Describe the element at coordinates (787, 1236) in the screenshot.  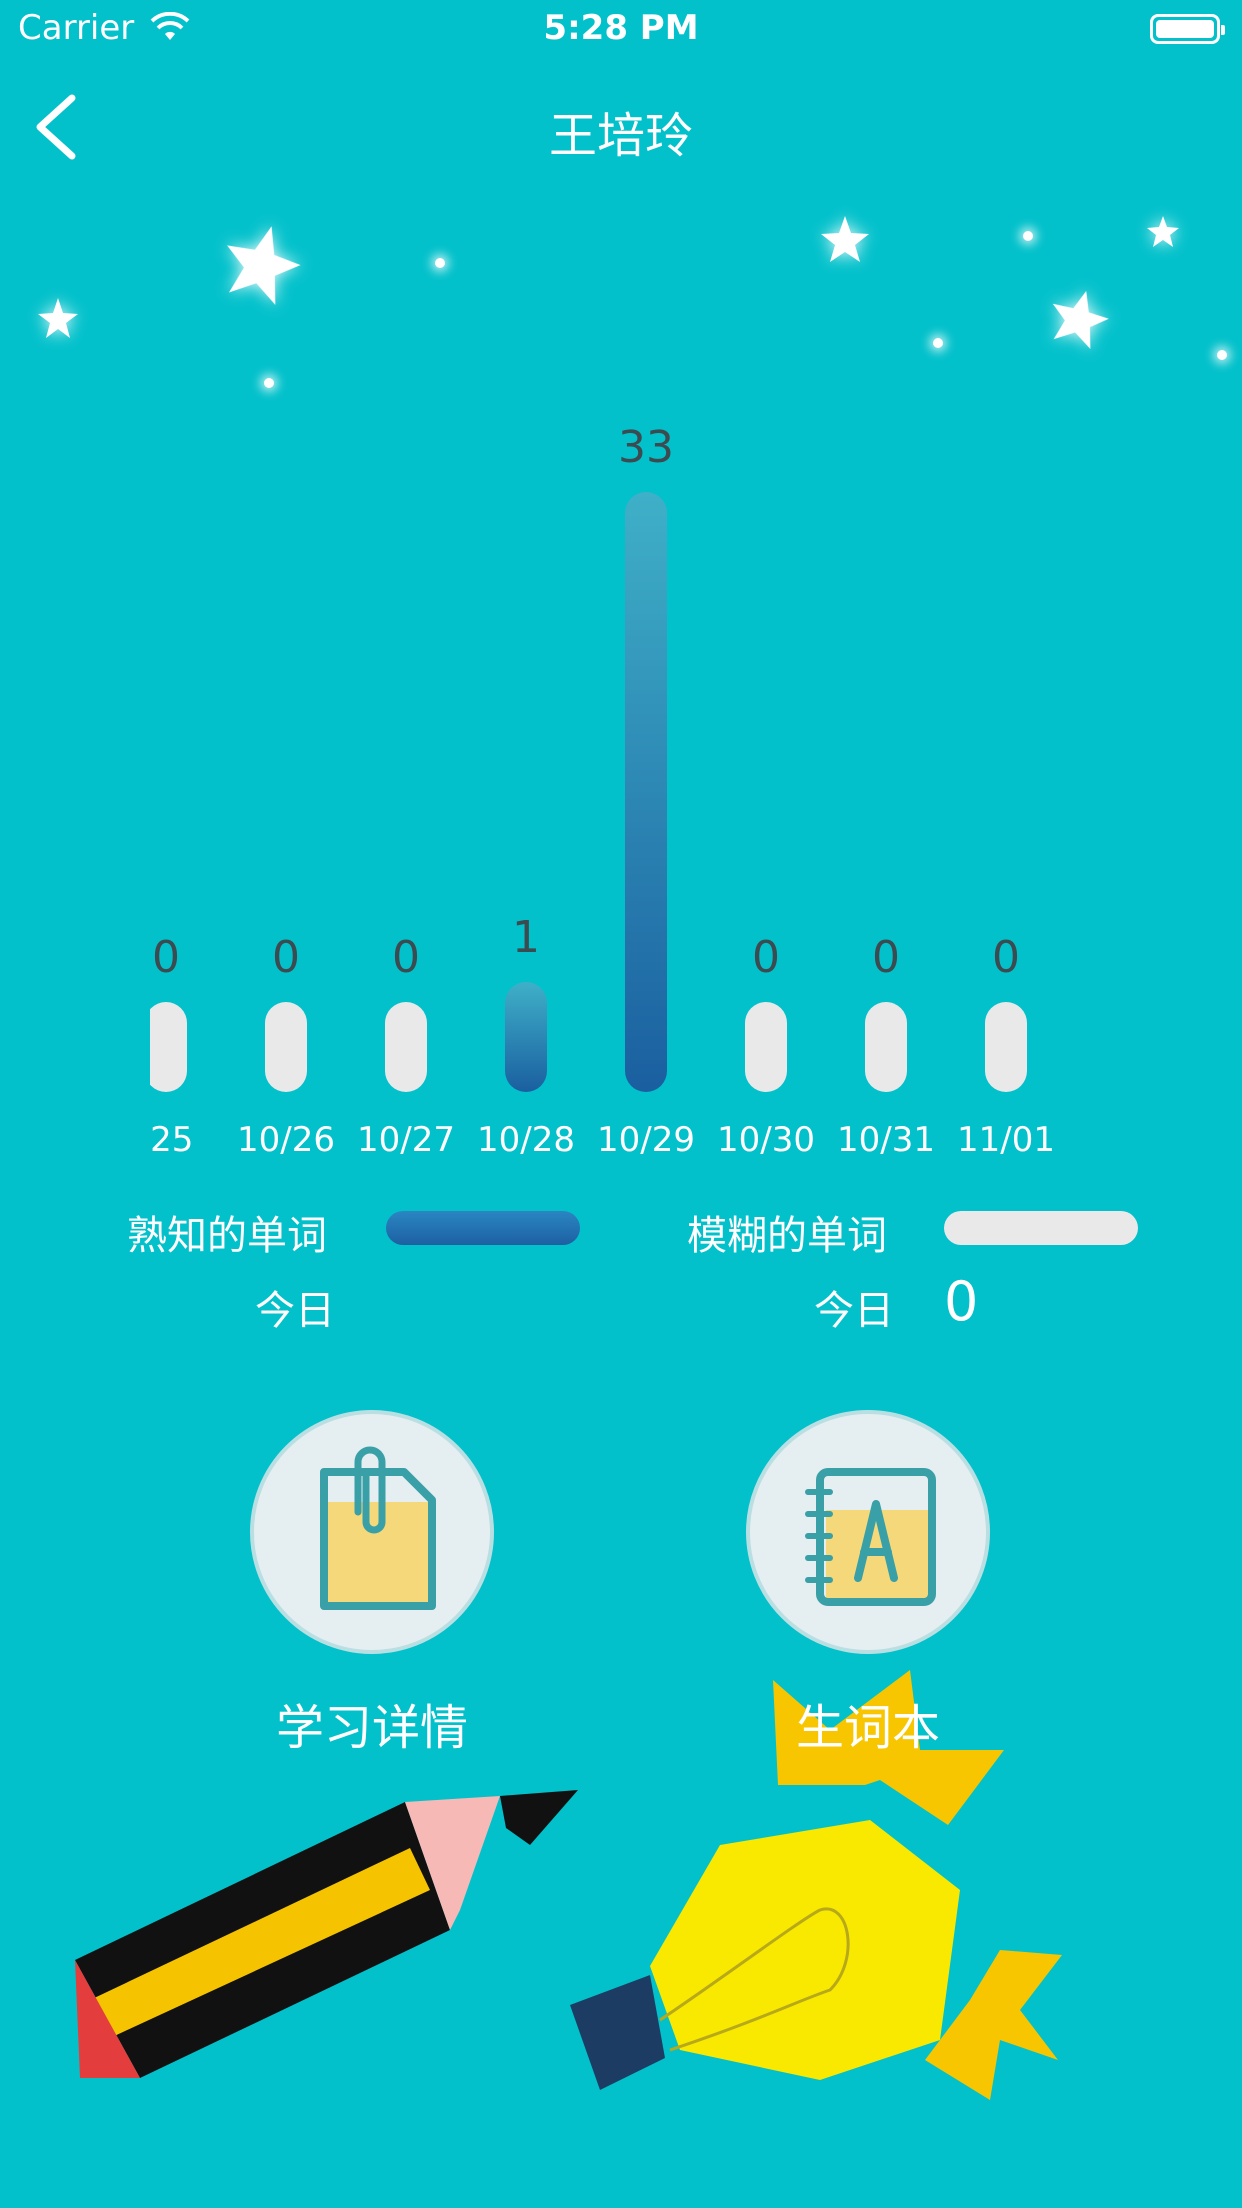
I see `fuzzy-words-label: 模糊的单词` at that location.